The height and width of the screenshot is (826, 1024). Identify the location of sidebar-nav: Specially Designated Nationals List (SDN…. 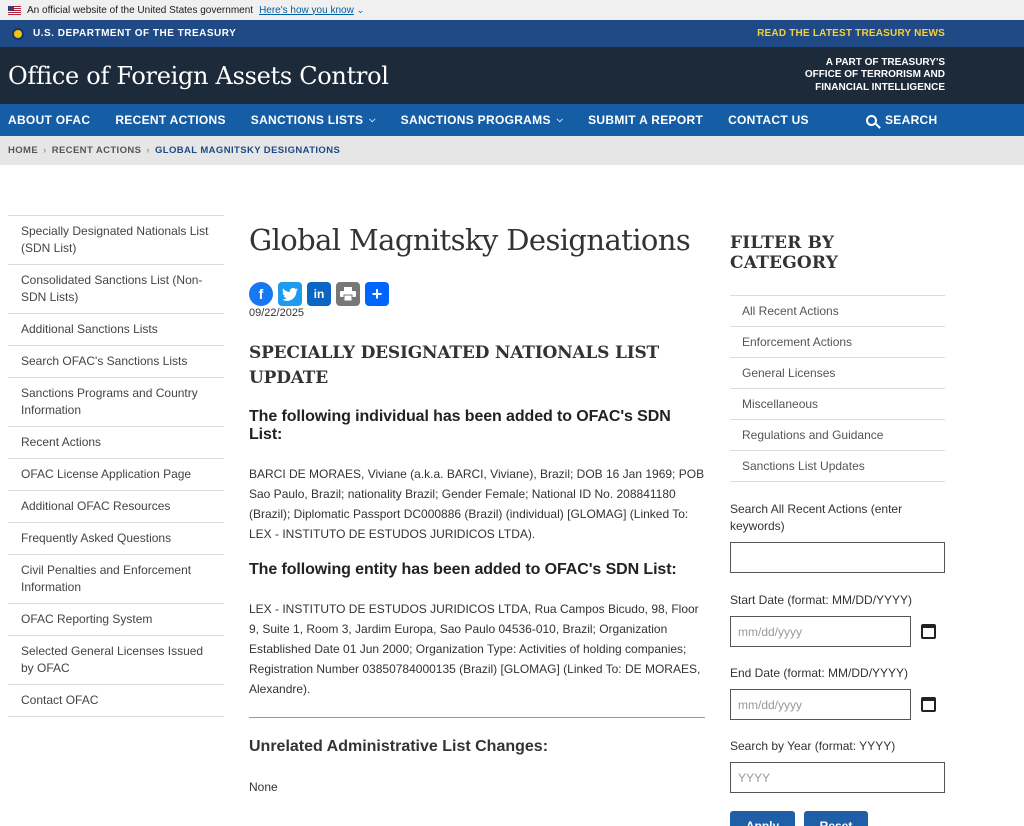
(116, 466).